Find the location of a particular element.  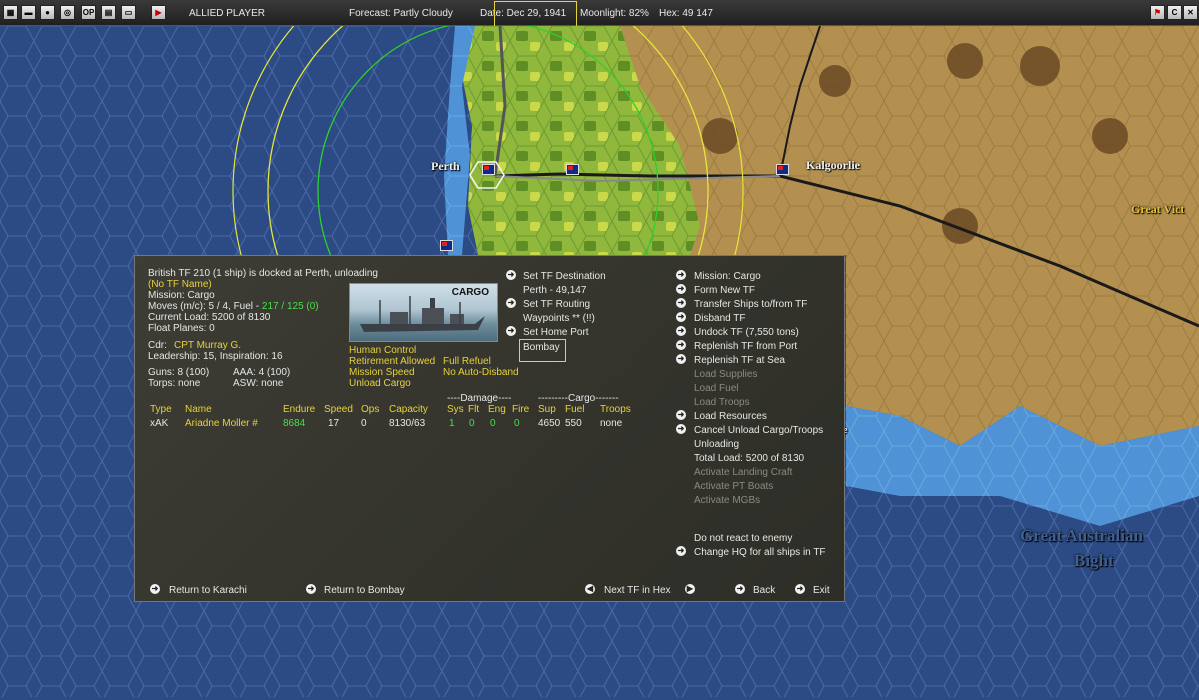

load-resources-button: Load Resources is located at coordinates (730, 417).